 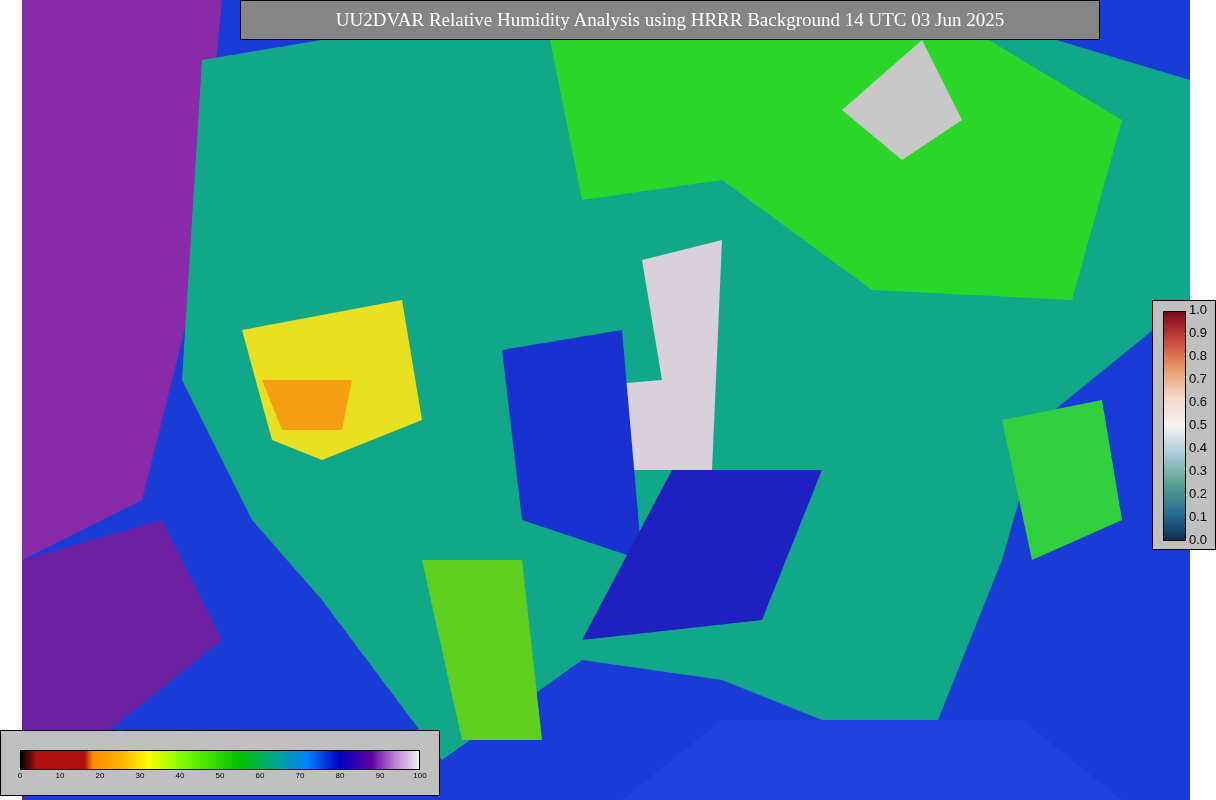 I want to click on tick-label: 0.6, so click(x=1198, y=402).